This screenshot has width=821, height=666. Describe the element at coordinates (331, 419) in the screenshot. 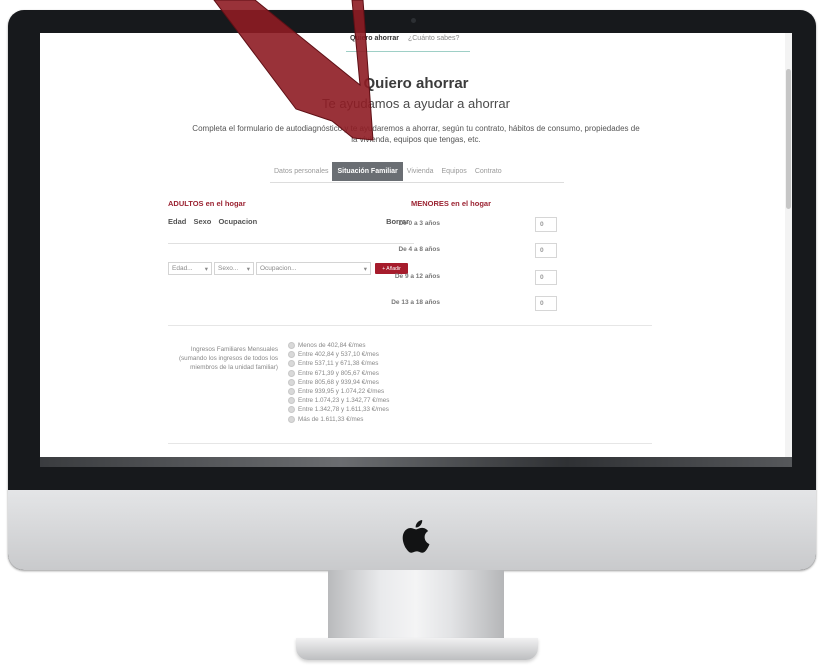

I see `income-option-label: Más de 1.611,33 €/mes` at that location.